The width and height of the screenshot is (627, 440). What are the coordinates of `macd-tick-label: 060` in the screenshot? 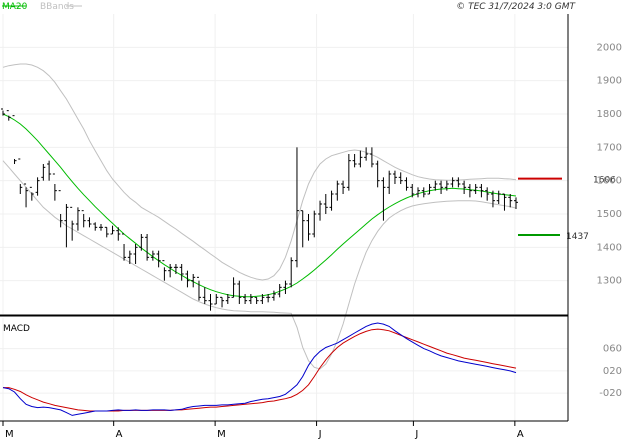 It's located at (612, 349).